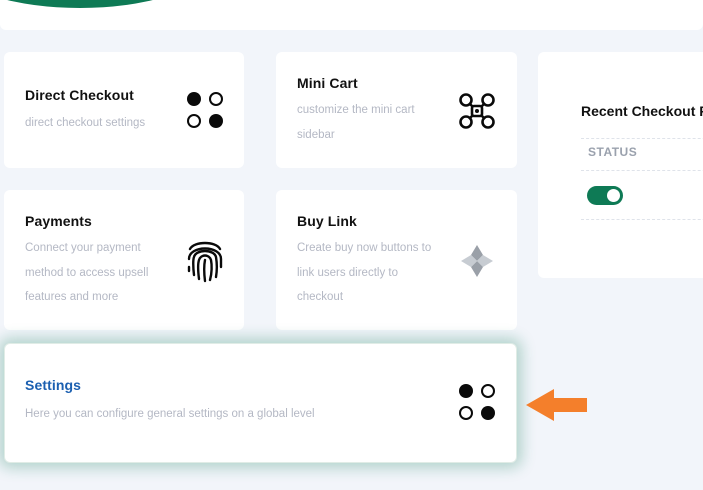 The width and height of the screenshot is (703, 490). What do you see at coordinates (642, 111) in the screenshot?
I see `recent-checkout-heading: Recent Checkout F` at bounding box center [642, 111].